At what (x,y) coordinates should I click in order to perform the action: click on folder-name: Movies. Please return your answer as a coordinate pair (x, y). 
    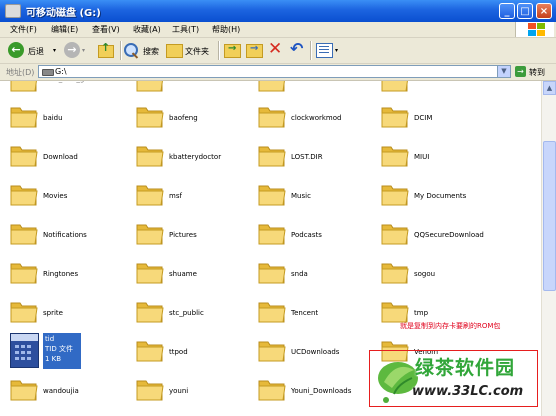
    Looking at the image, I should click on (55, 196).